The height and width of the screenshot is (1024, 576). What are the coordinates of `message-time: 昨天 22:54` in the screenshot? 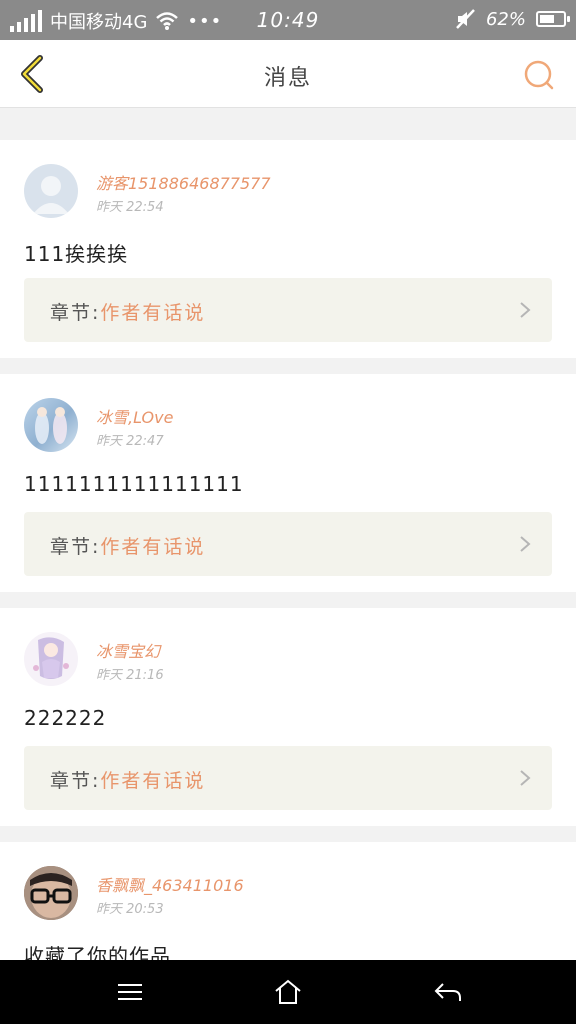 It's located at (130, 207).